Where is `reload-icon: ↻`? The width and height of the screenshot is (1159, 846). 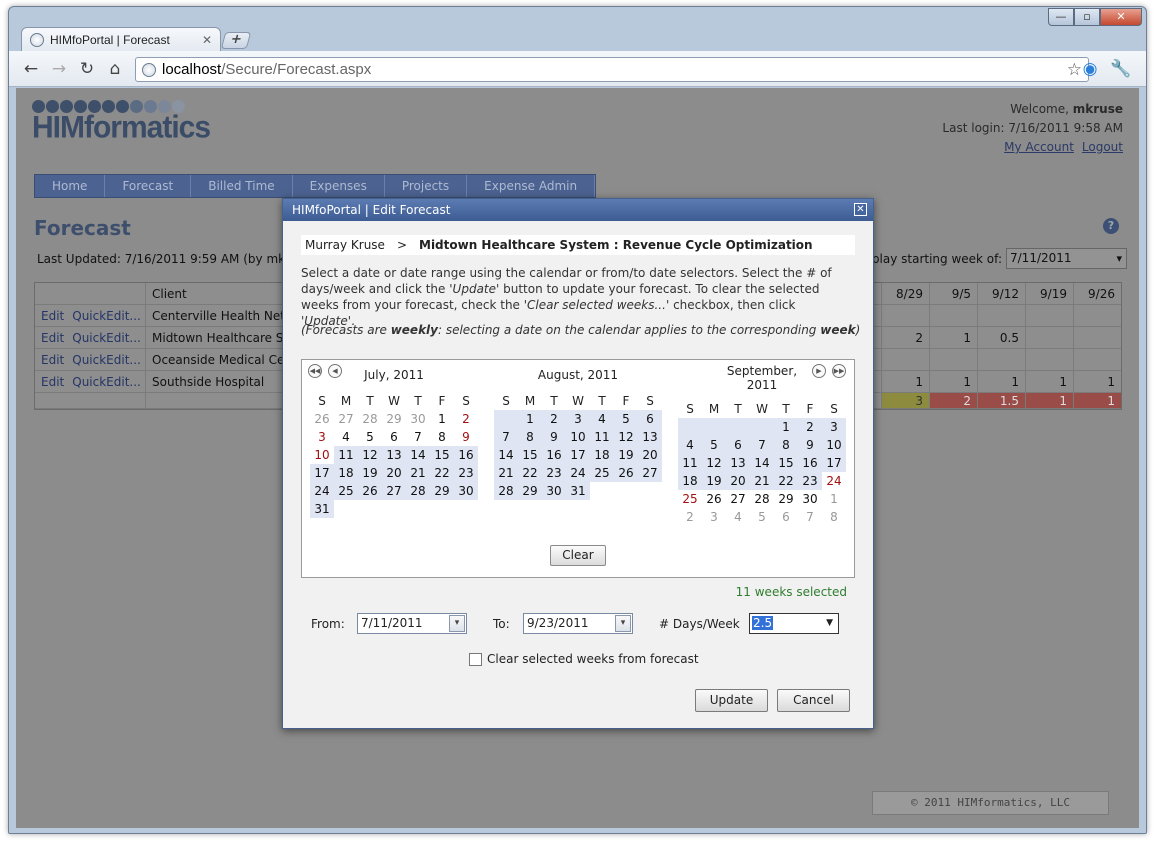
reload-icon: ↻ is located at coordinates (87, 69).